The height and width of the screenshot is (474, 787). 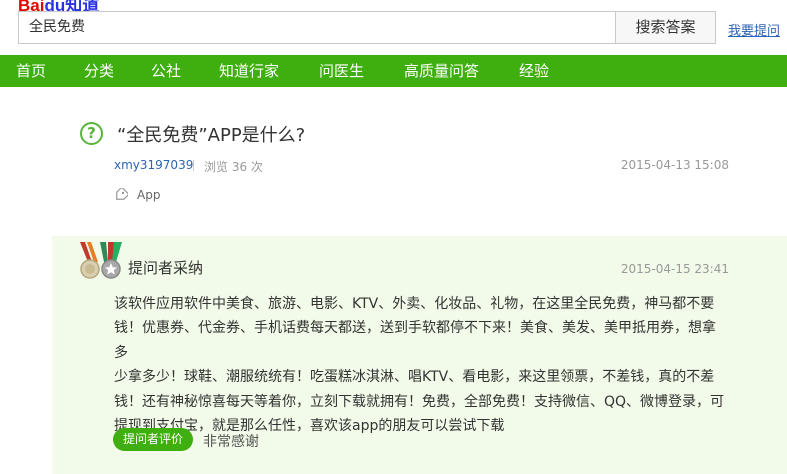 I want to click on asker-username: xmy3197039, so click(x=153, y=165).